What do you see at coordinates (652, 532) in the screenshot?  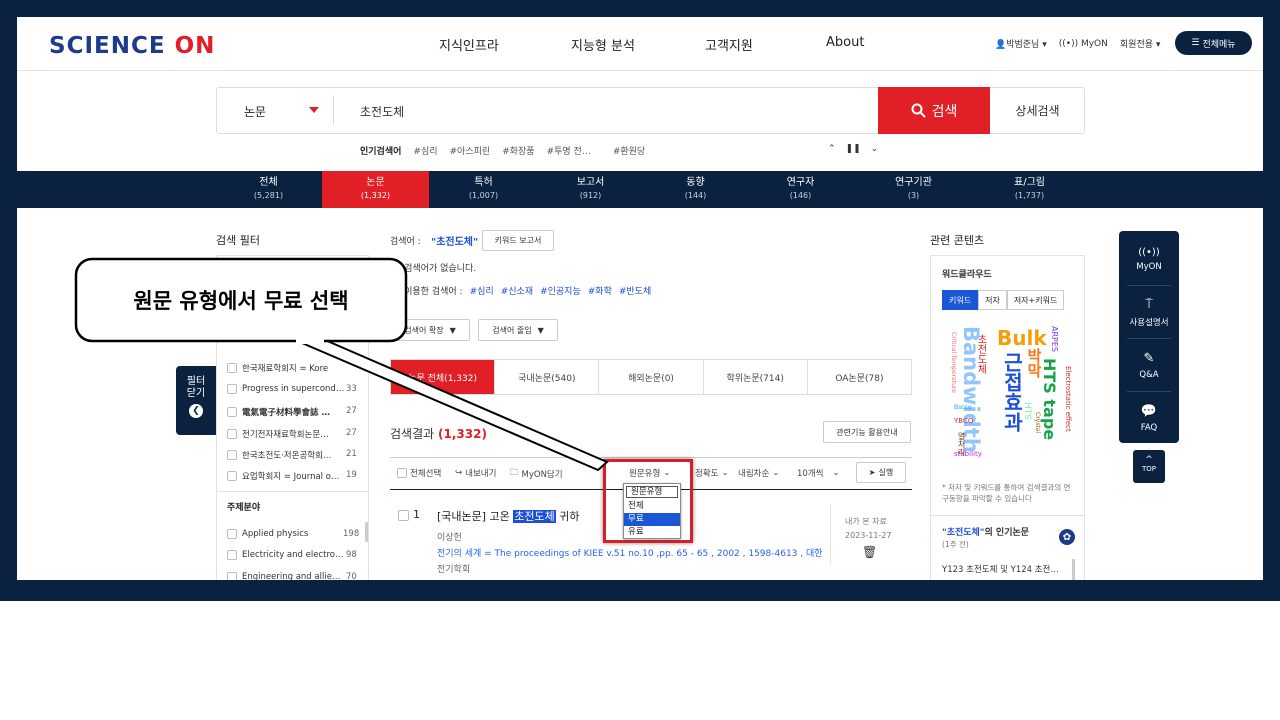 I see `dropdown-option: 유료` at bounding box center [652, 532].